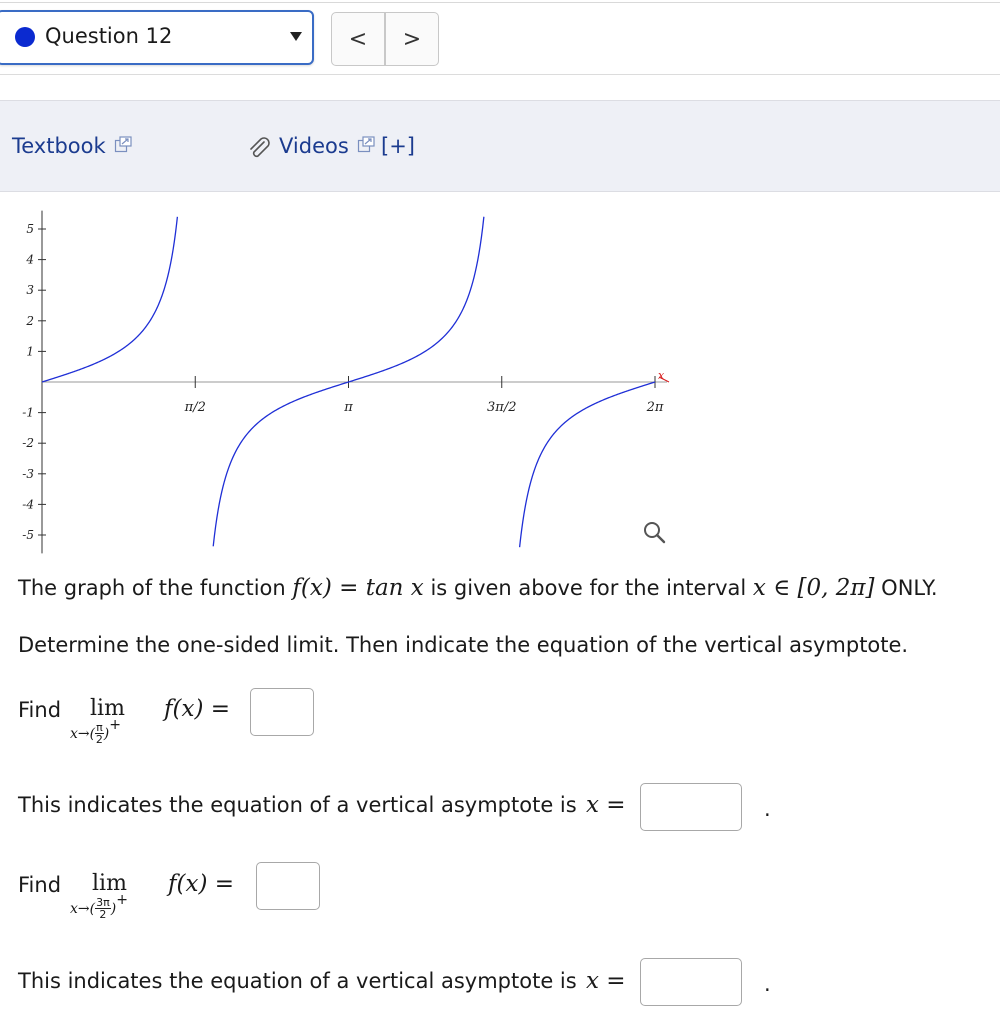 The height and width of the screenshot is (1010, 1000). I want to click on previous-question-button: <, so click(358, 39).